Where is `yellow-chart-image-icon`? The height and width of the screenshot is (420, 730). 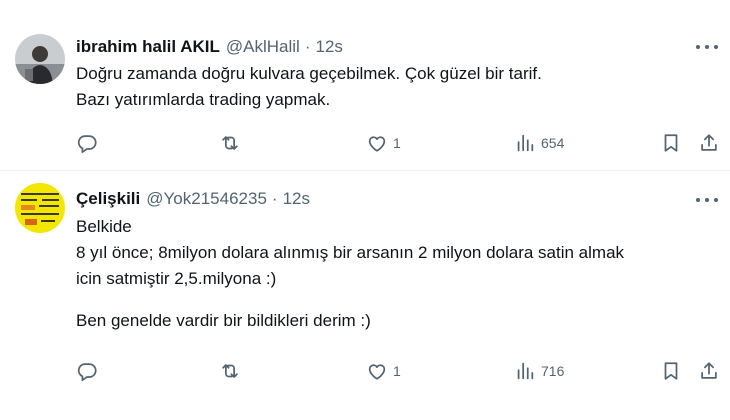
yellow-chart-image-icon is located at coordinates (40, 208).